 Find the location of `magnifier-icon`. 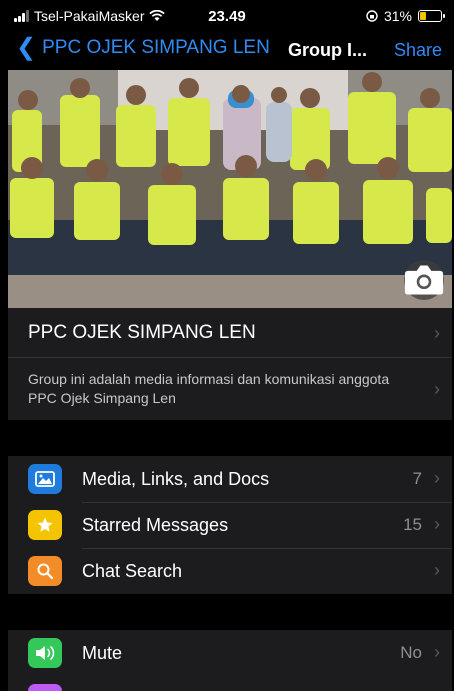

magnifier-icon is located at coordinates (45, 571).